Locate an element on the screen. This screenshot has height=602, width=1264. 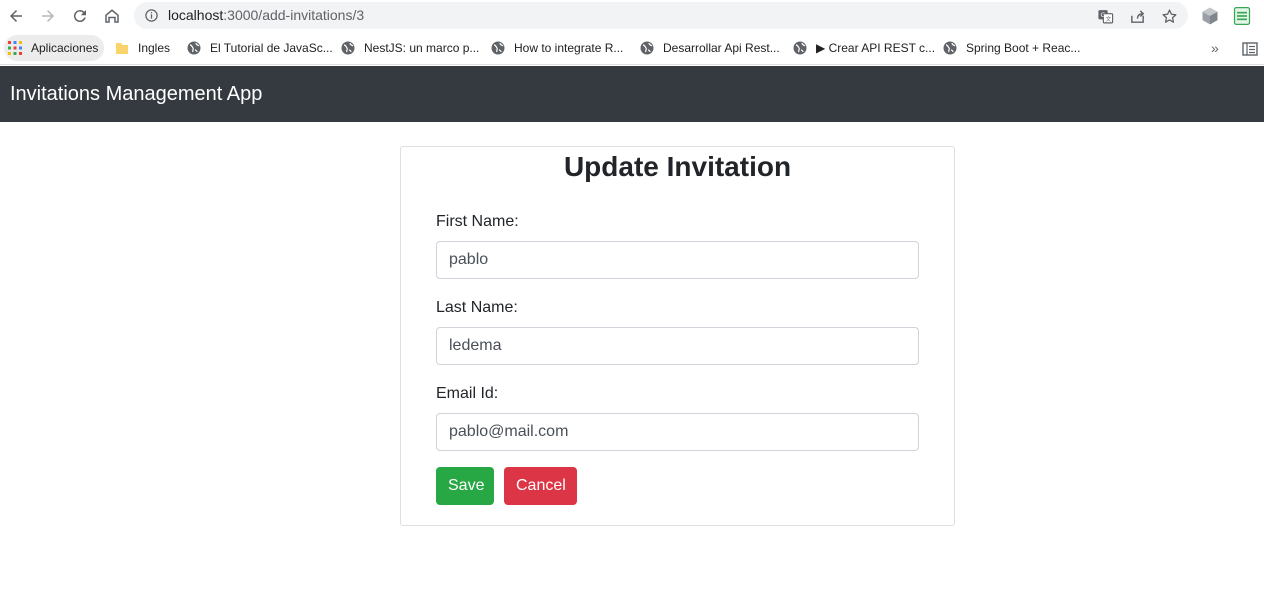
app-brand: Invitations Management App is located at coordinates (136, 94).